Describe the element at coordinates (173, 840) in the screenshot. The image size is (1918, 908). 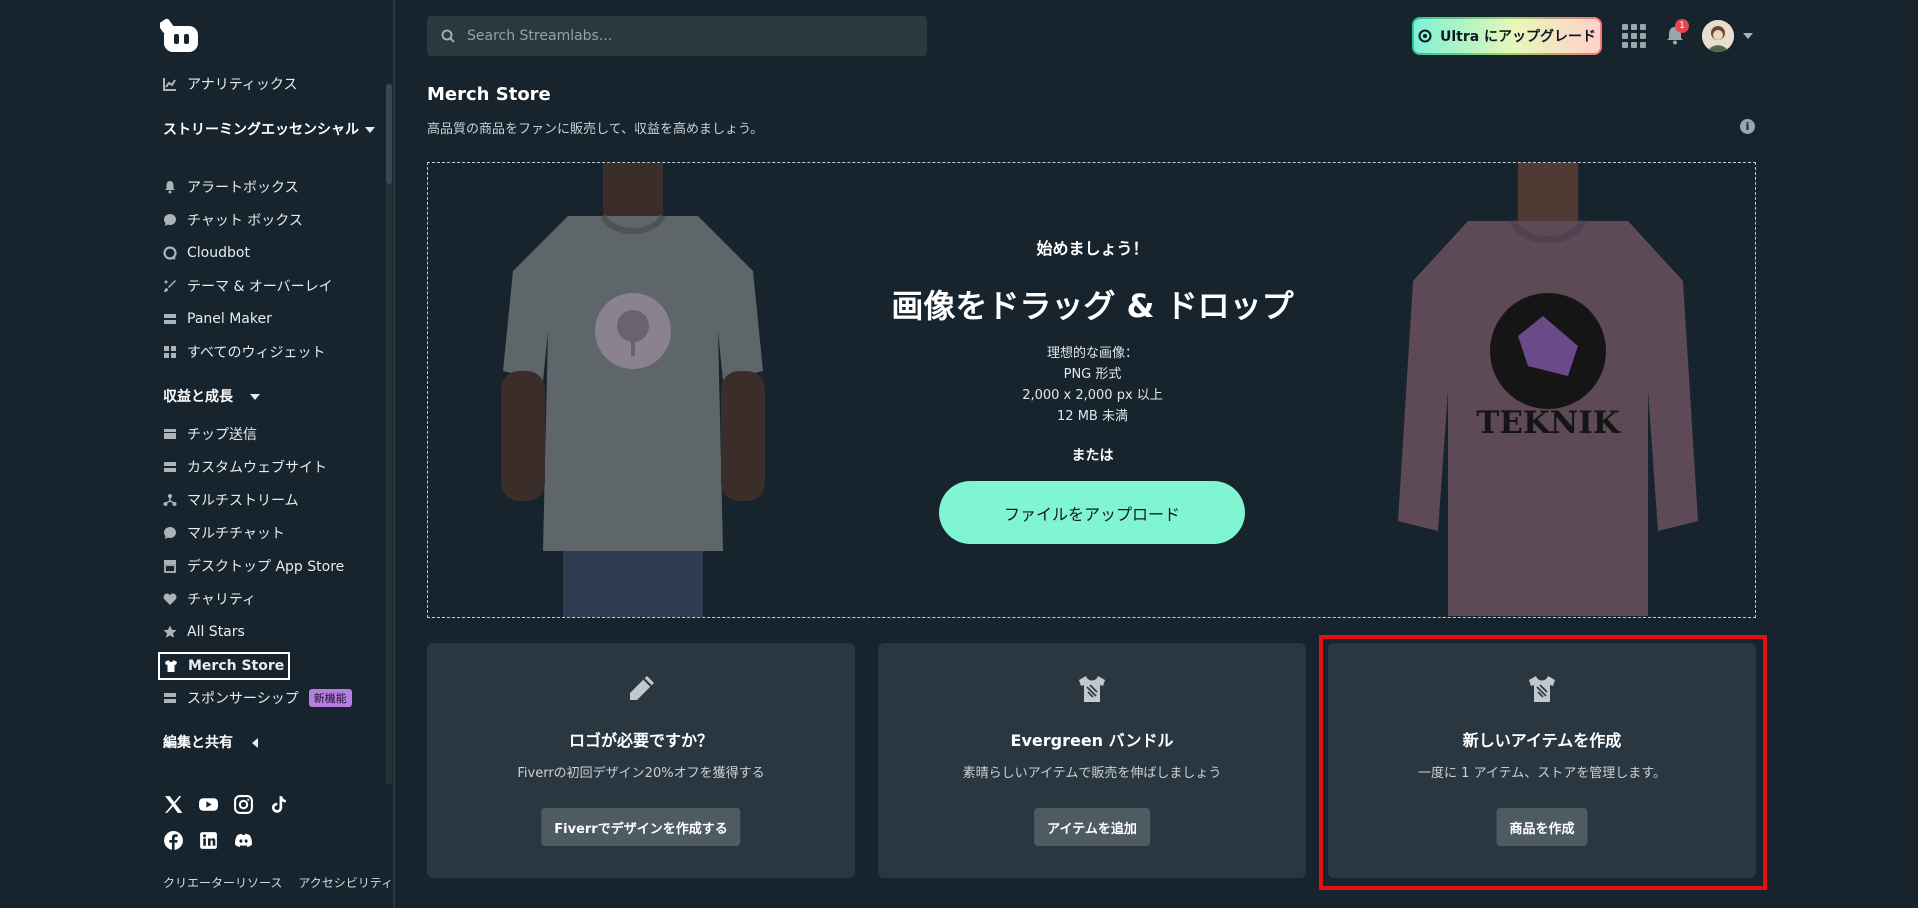
I see `facebook-icon` at that location.